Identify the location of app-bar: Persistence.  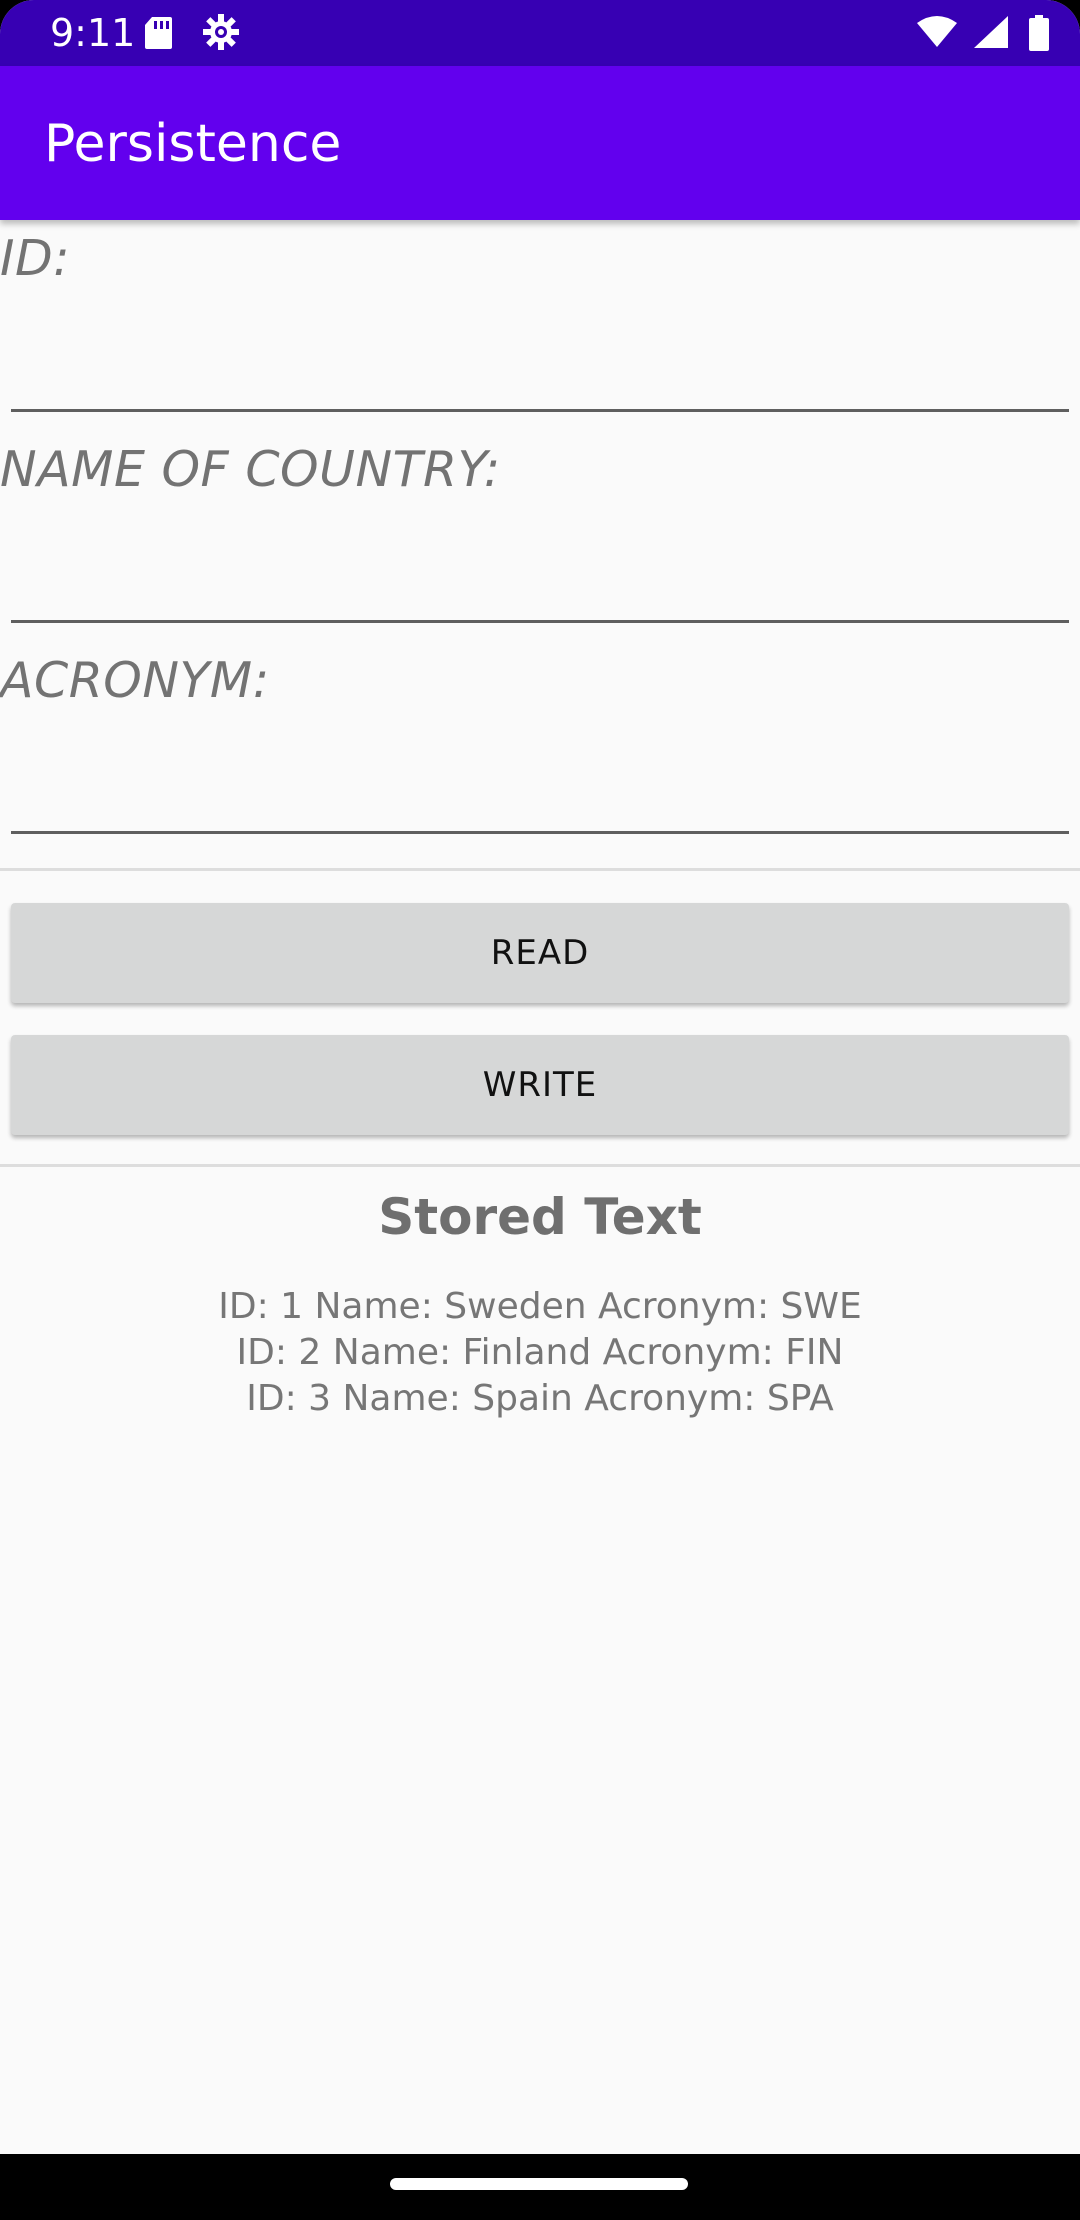
(540, 143).